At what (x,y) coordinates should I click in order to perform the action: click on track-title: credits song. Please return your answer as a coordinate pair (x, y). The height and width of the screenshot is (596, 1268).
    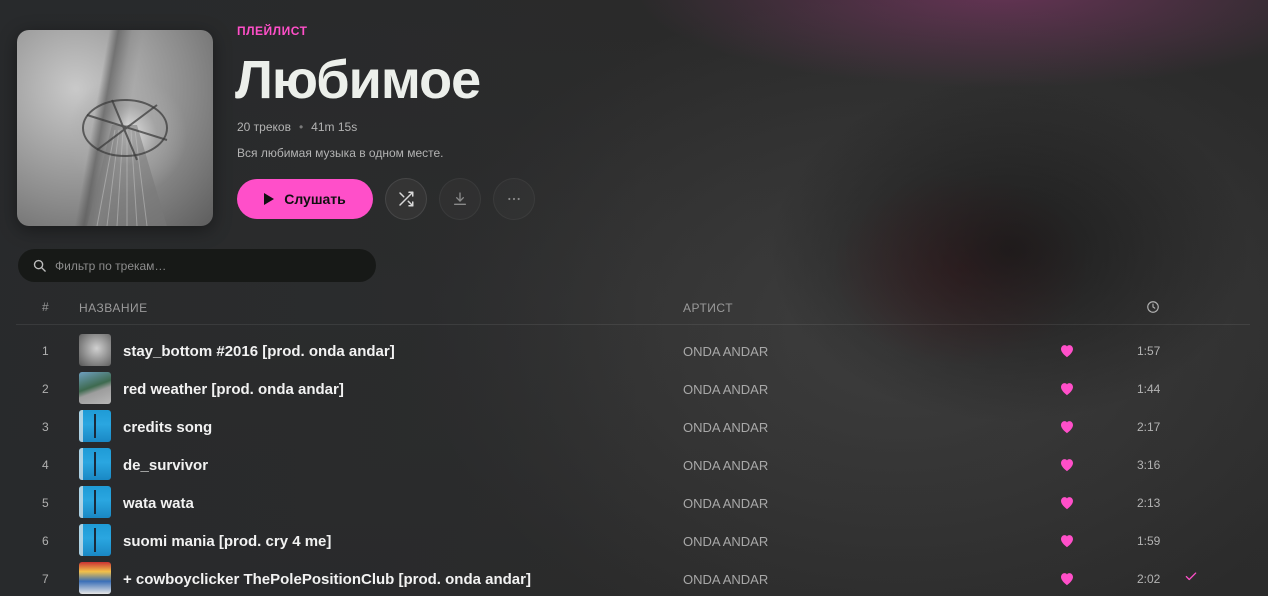
    Looking at the image, I should click on (167, 427).